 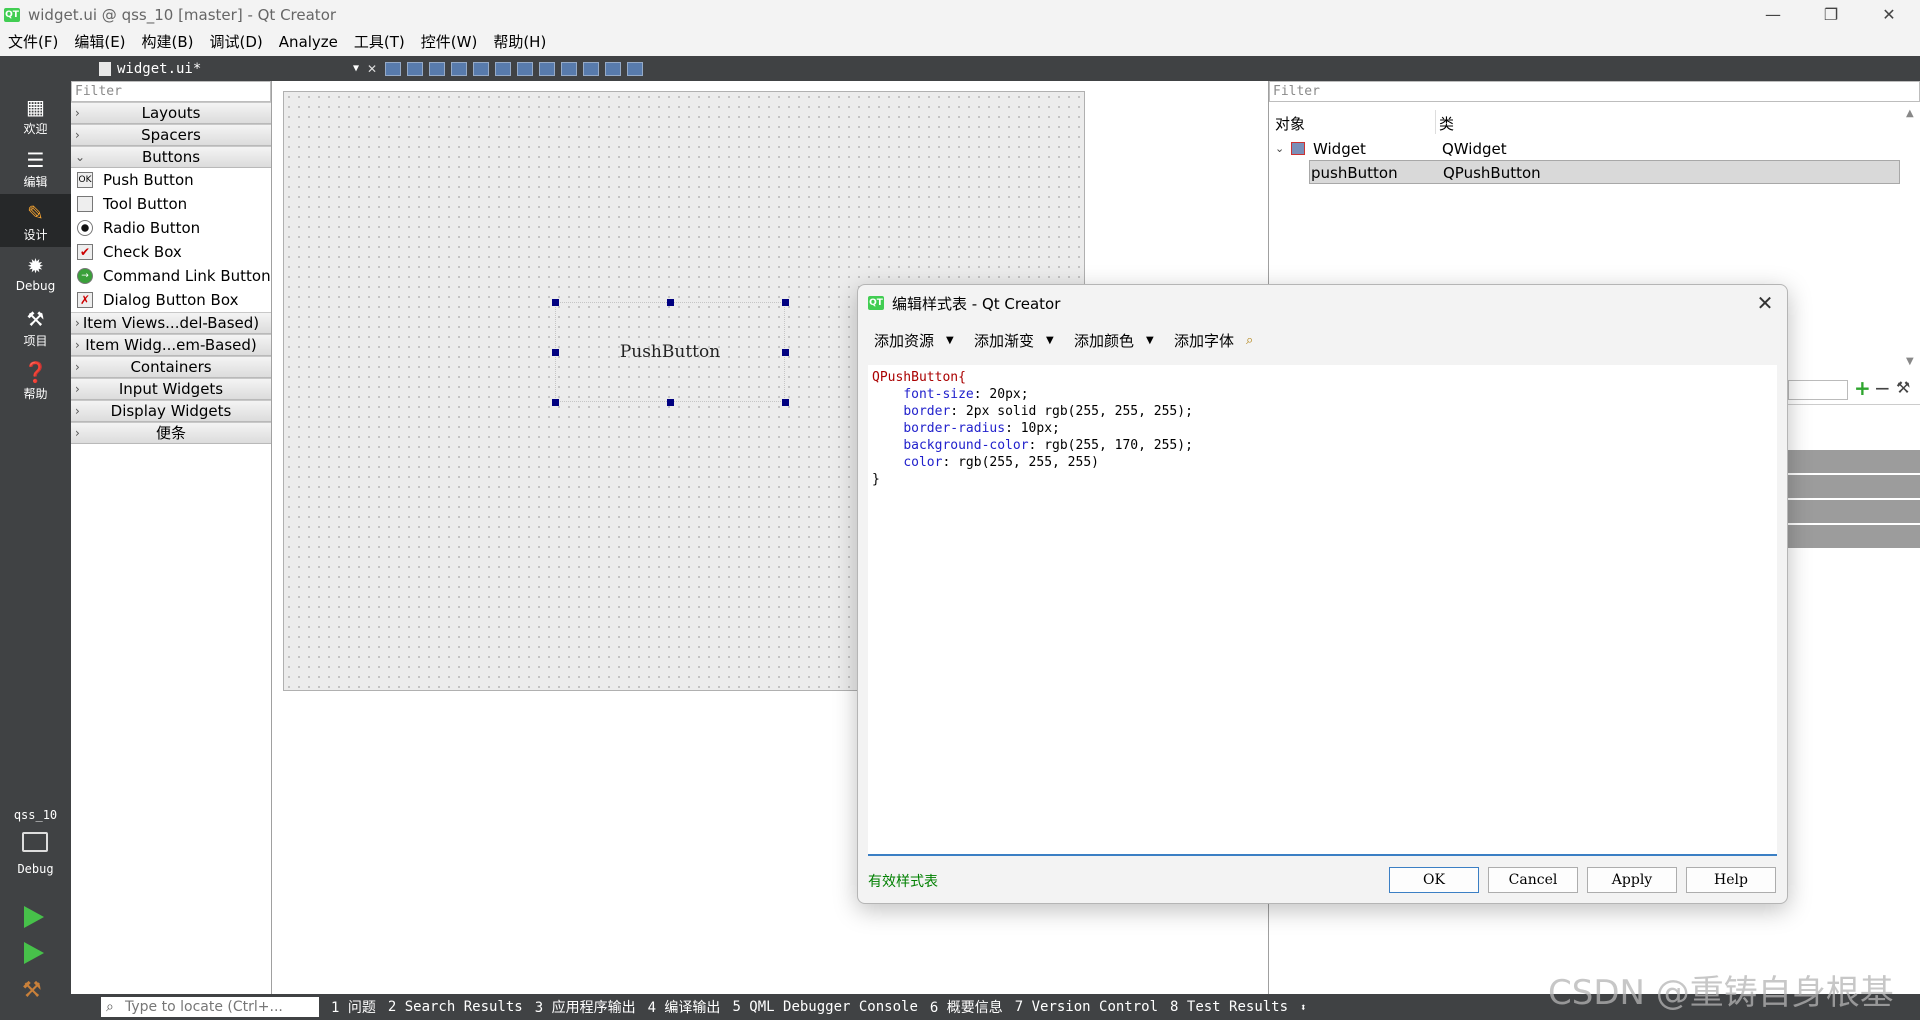 I want to click on close-icon: ✕, so click(x=1889, y=14).